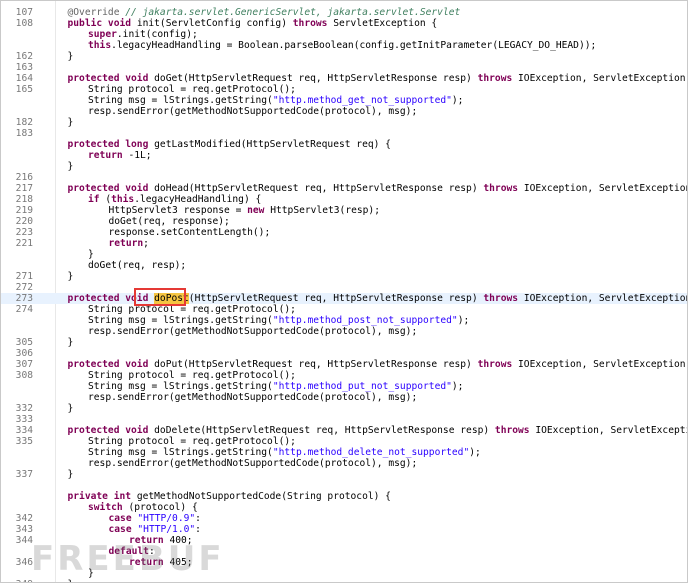 The image size is (690, 583). Describe the element at coordinates (24, 56) in the screenshot. I see `line-number: 162` at that location.